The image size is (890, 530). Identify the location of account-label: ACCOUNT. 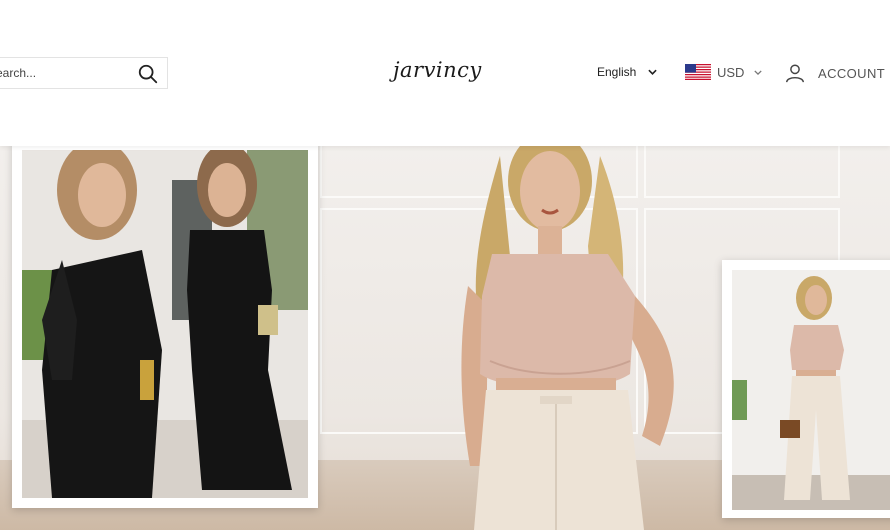
(852, 73).